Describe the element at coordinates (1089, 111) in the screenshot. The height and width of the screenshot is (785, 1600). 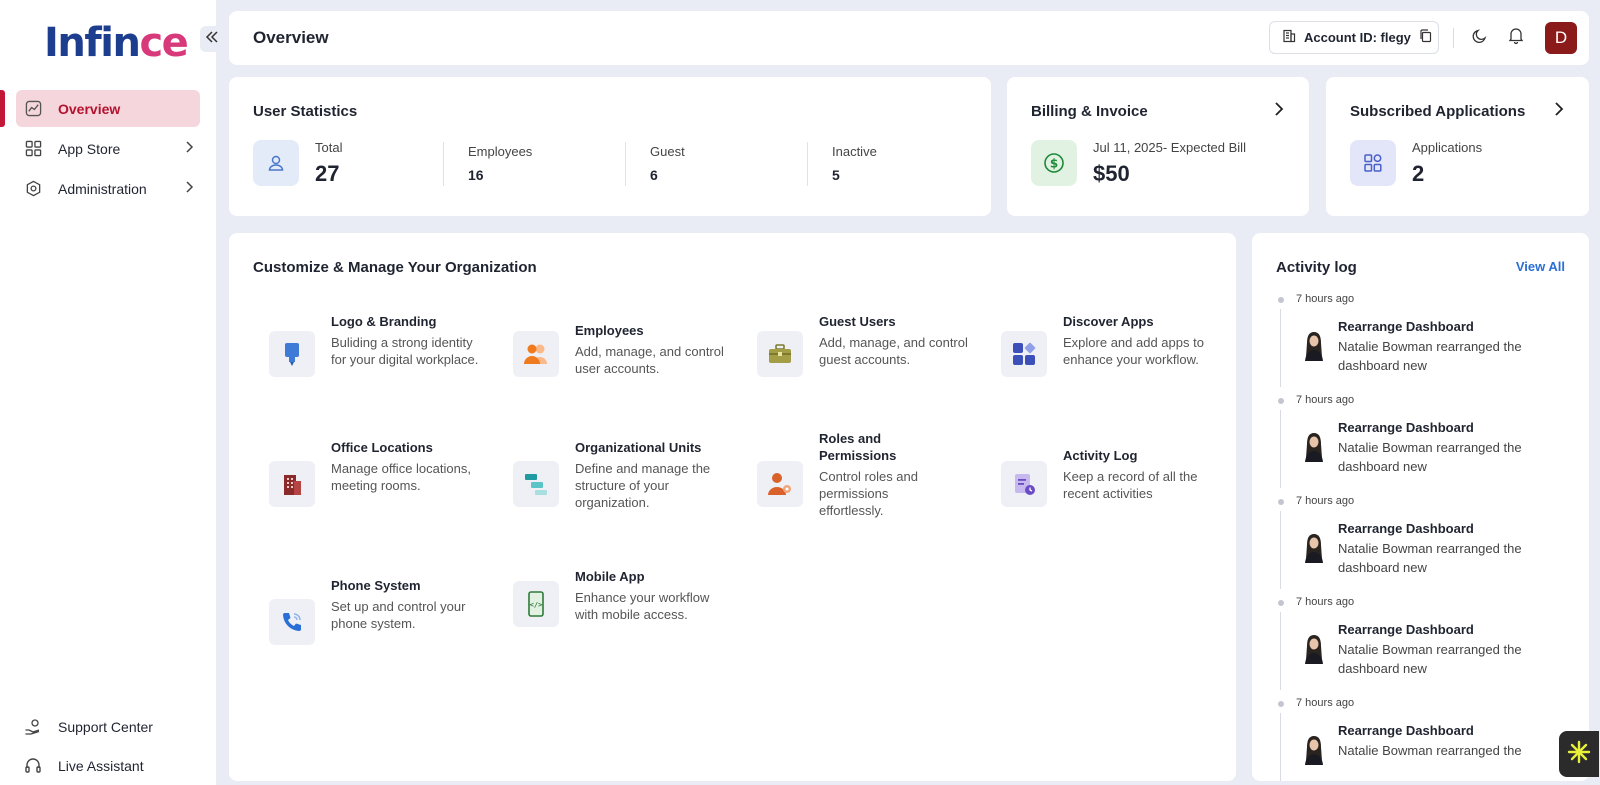
I see `card-title: Billing & Invoice` at that location.